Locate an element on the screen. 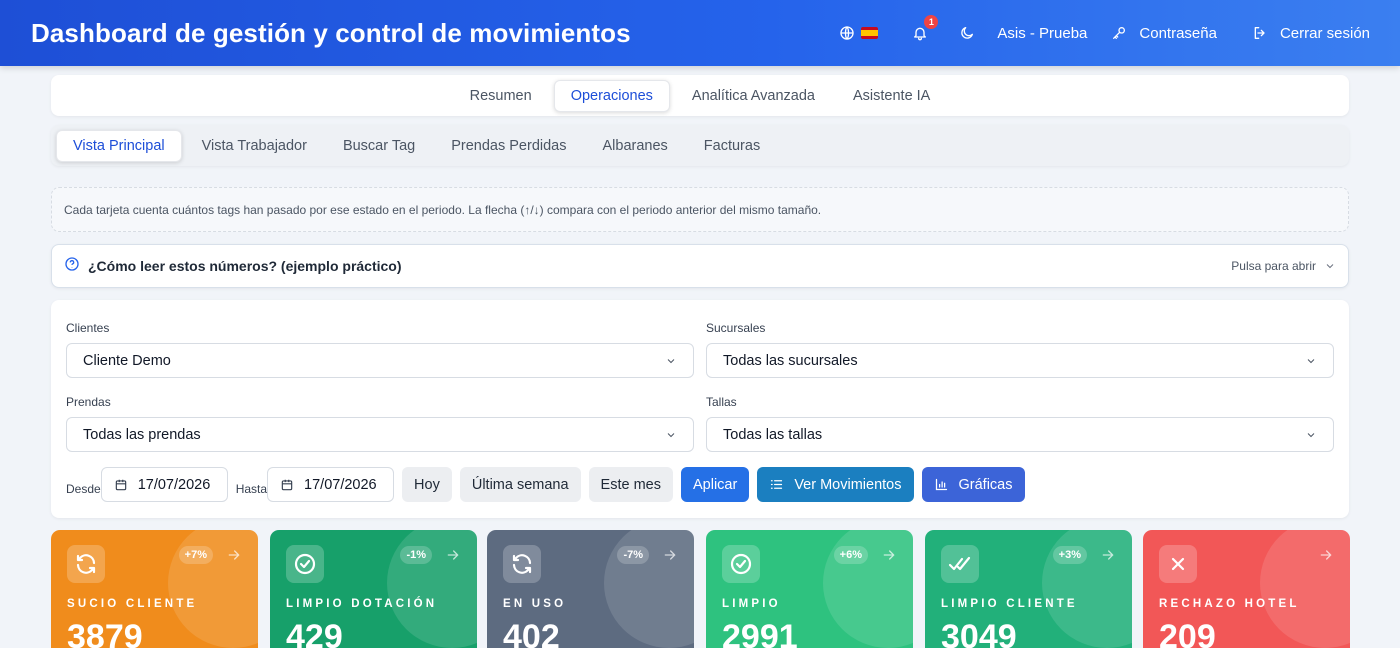 The height and width of the screenshot is (648, 1400). x-icon is located at coordinates (1178, 564).